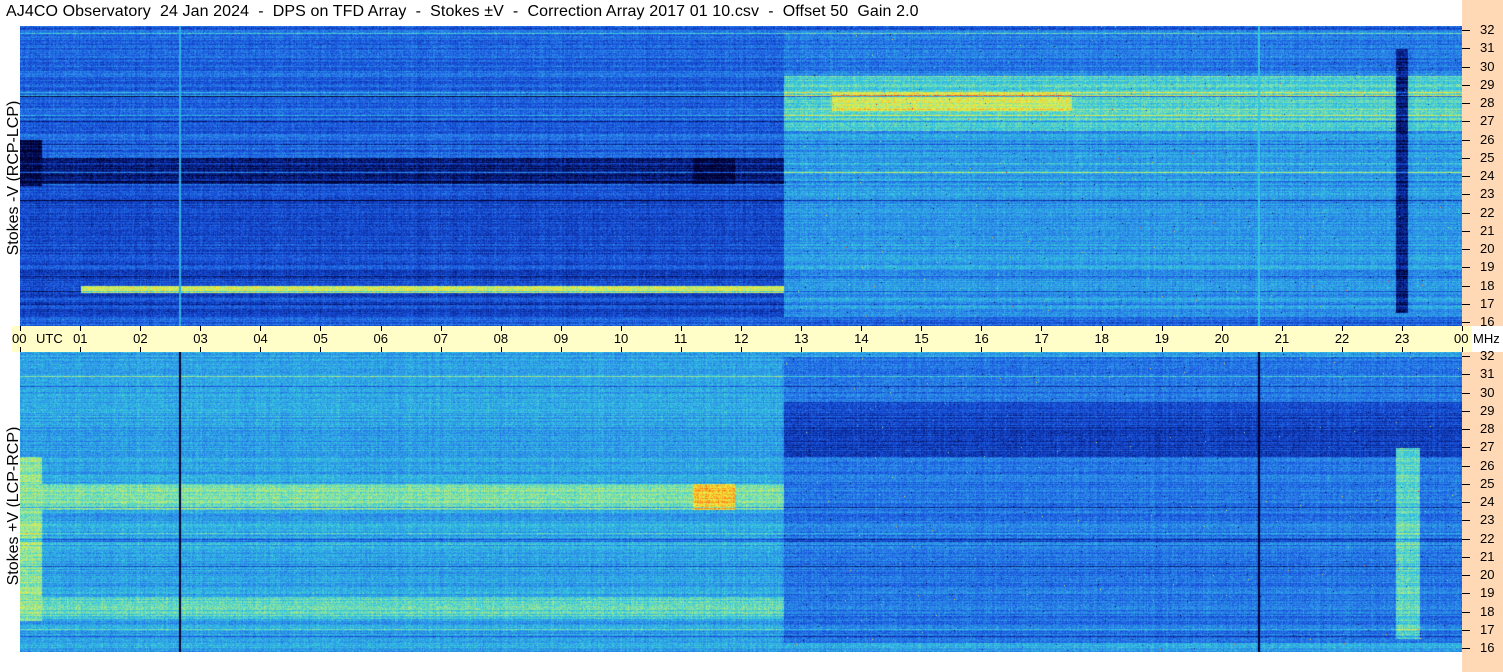 Image resolution: width=1503 pixels, height=672 pixels. I want to click on frequency-tick-label: 26, so click(1487, 465).